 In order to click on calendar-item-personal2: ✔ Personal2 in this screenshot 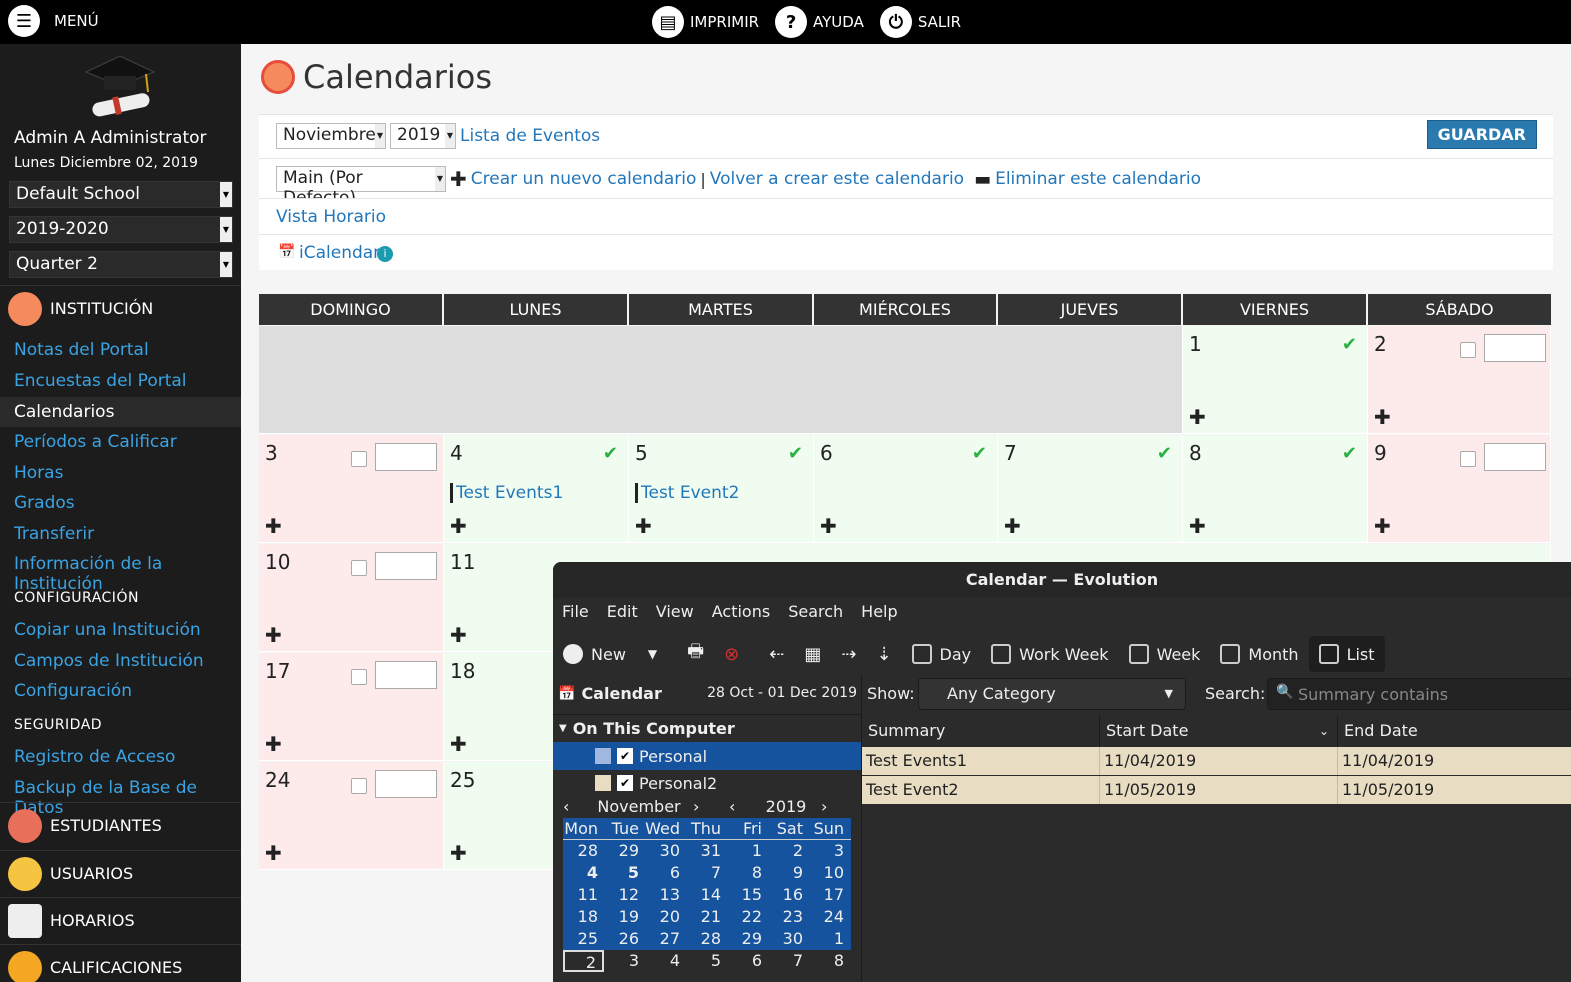, I will do `click(707, 783)`.